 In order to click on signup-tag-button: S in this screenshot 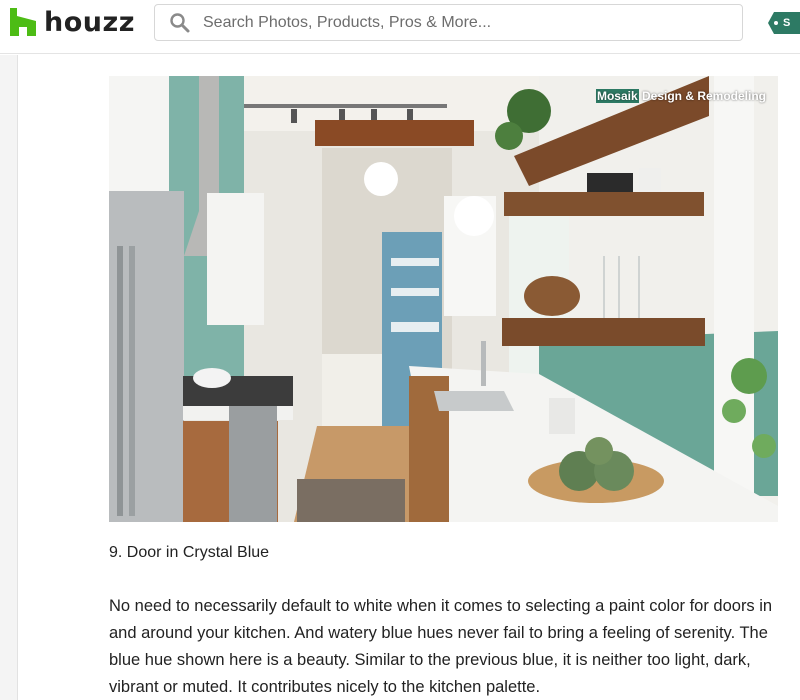, I will do `click(784, 23)`.